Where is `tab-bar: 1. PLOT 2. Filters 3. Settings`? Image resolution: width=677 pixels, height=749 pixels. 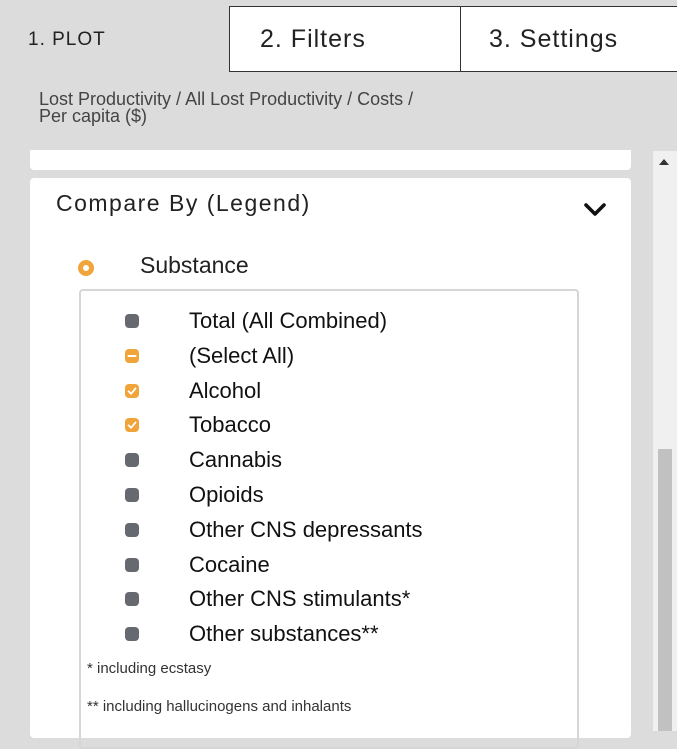 tab-bar: 1. PLOT 2. Filters 3. Settings is located at coordinates (338, 36).